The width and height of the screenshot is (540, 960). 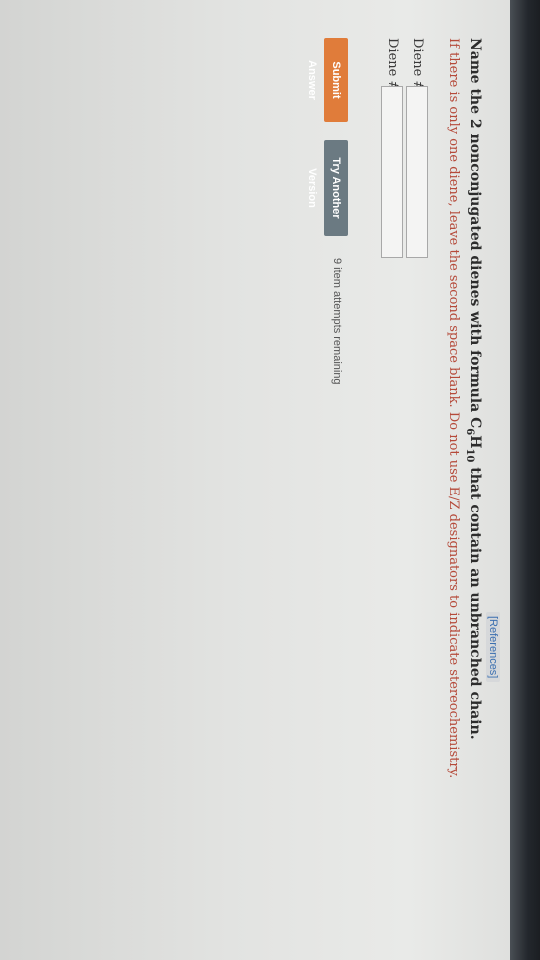 What do you see at coordinates (475, 442) in the screenshot?
I see `question-hydrogen: H` at bounding box center [475, 442].